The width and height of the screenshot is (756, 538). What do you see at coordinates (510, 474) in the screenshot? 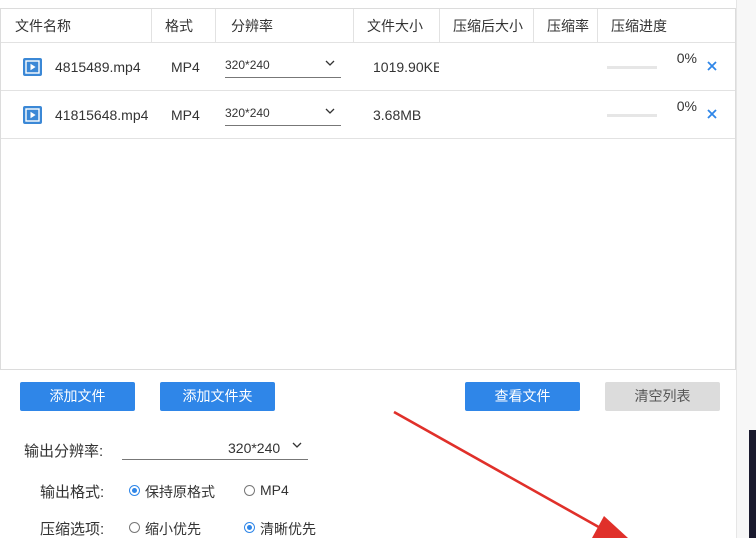
I see `annotation-arrow-icon` at bounding box center [510, 474].